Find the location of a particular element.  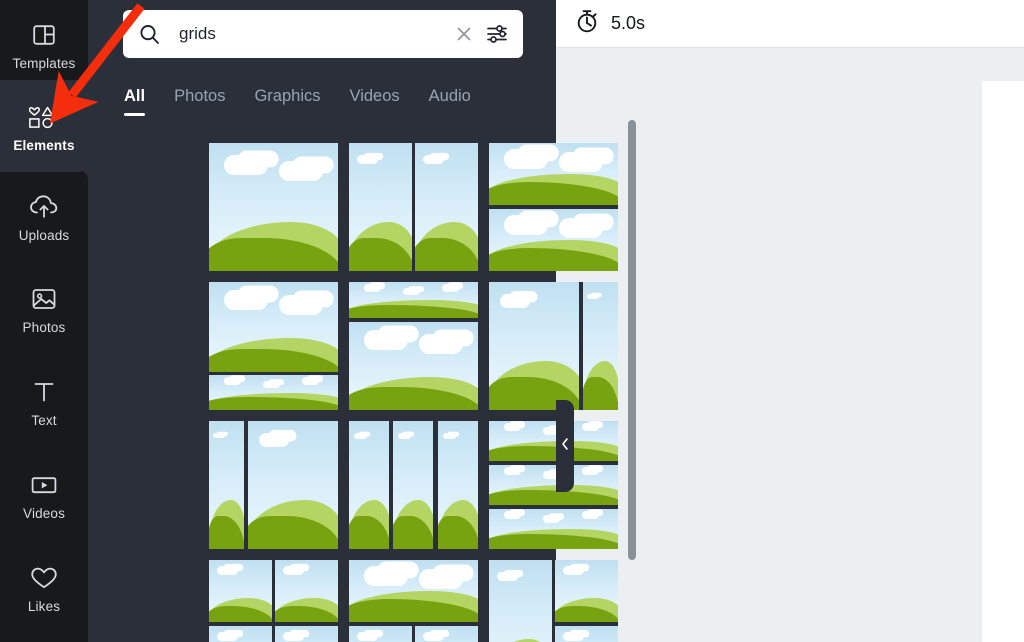

tab-photos: Photos is located at coordinates (199, 102).